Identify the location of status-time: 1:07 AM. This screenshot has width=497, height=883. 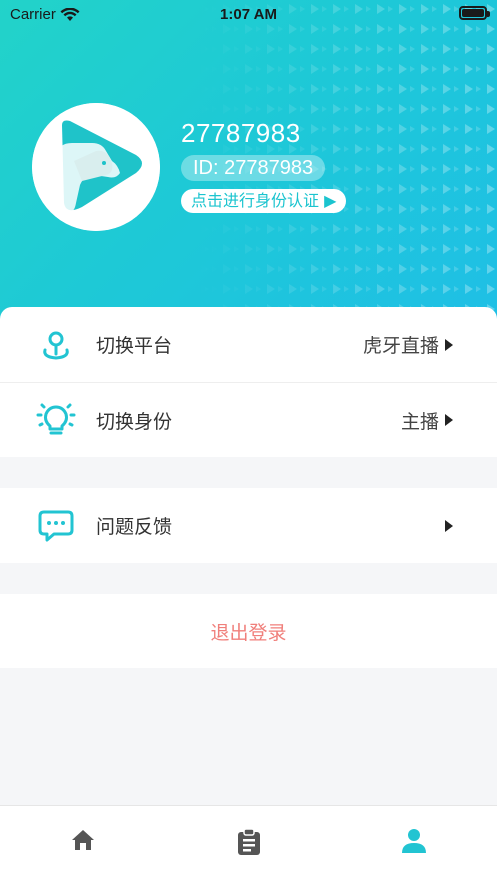
(248, 14).